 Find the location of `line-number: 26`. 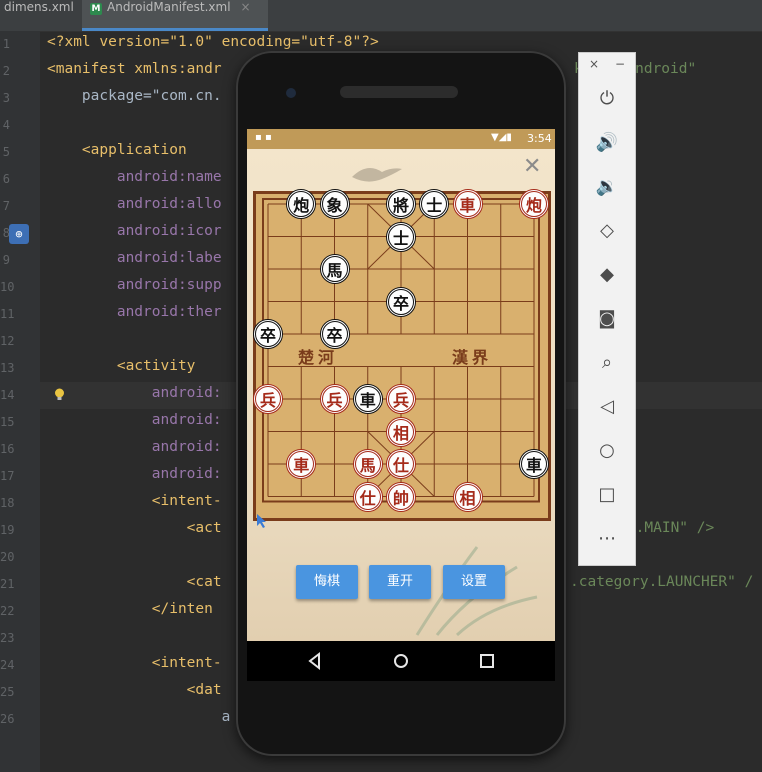

line-number: 26 is located at coordinates (7, 719).